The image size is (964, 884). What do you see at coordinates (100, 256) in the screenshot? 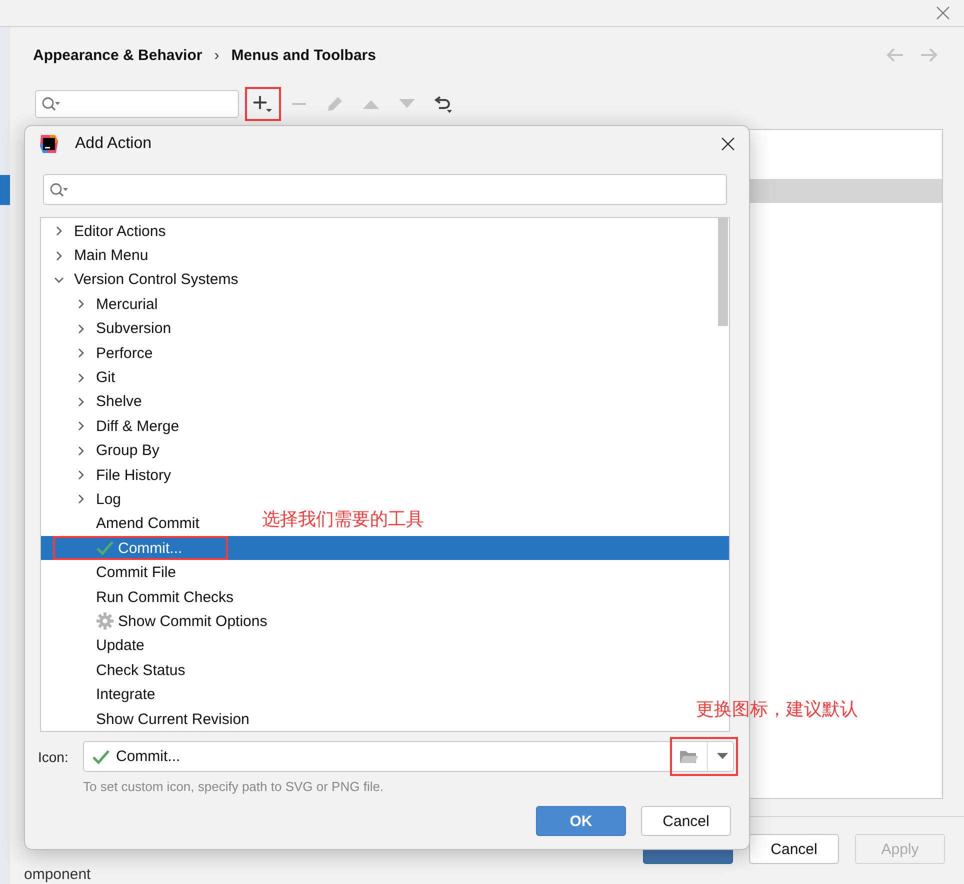
I see `tree-item: Main Menu` at bounding box center [100, 256].